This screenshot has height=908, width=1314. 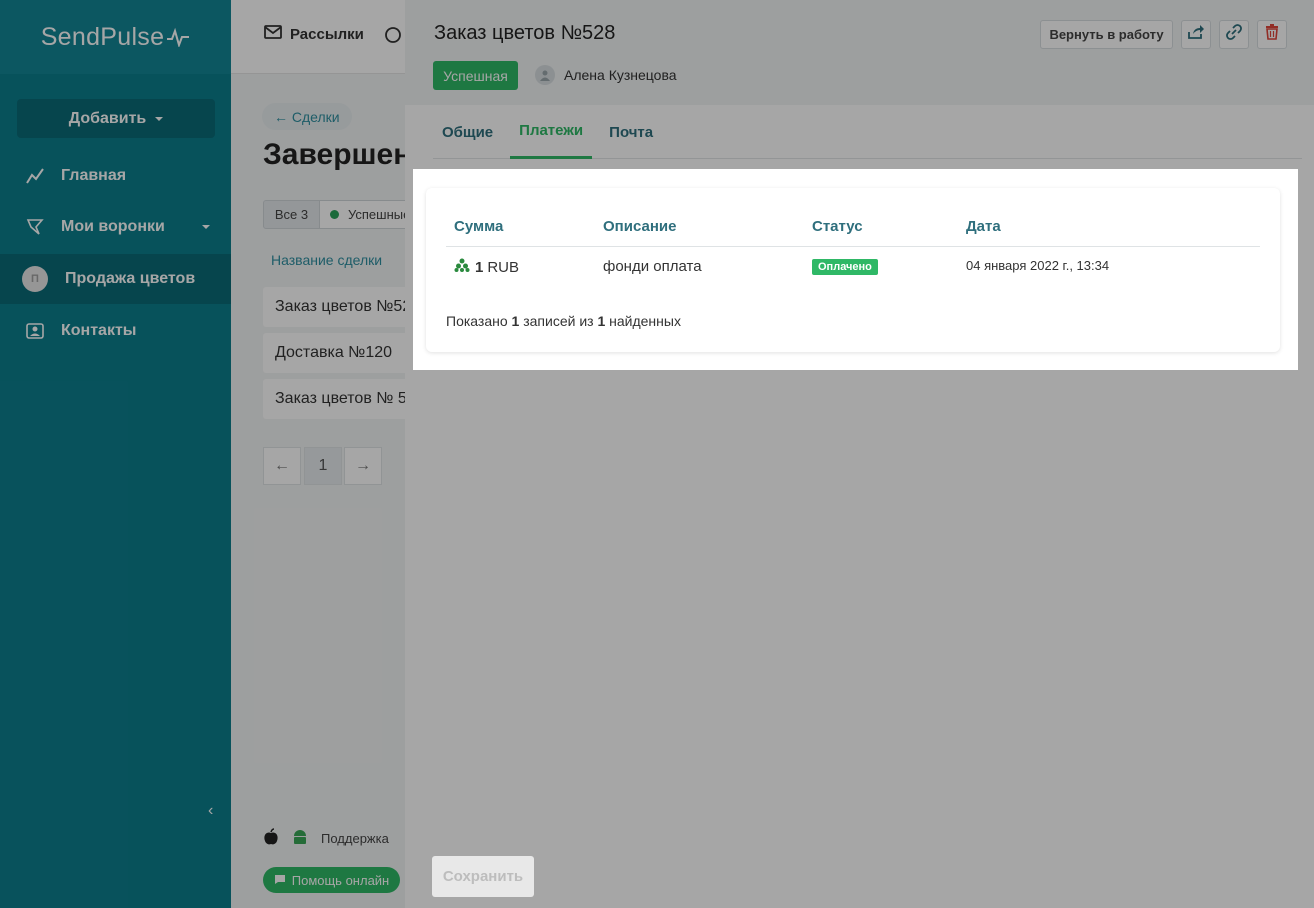 What do you see at coordinates (503, 267) in the screenshot?
I see `payment-currency: RUB` at bounding box center [503, 267].